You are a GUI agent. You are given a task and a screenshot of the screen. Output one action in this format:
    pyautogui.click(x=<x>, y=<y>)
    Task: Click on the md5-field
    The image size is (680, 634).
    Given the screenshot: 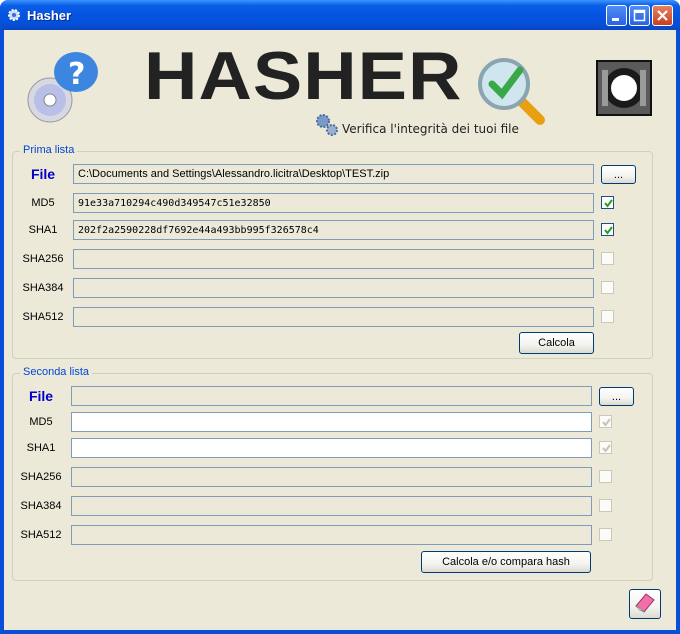 What is the action you would take?
    pyautogui.click(x=331, y=422)
    